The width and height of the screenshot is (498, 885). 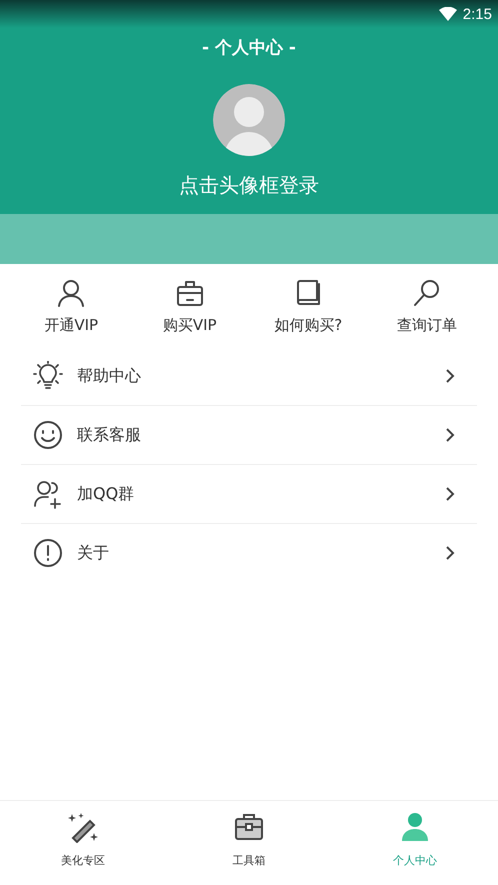 I want to click on nav-tab: 工具箱, so click(x=249, y=843).